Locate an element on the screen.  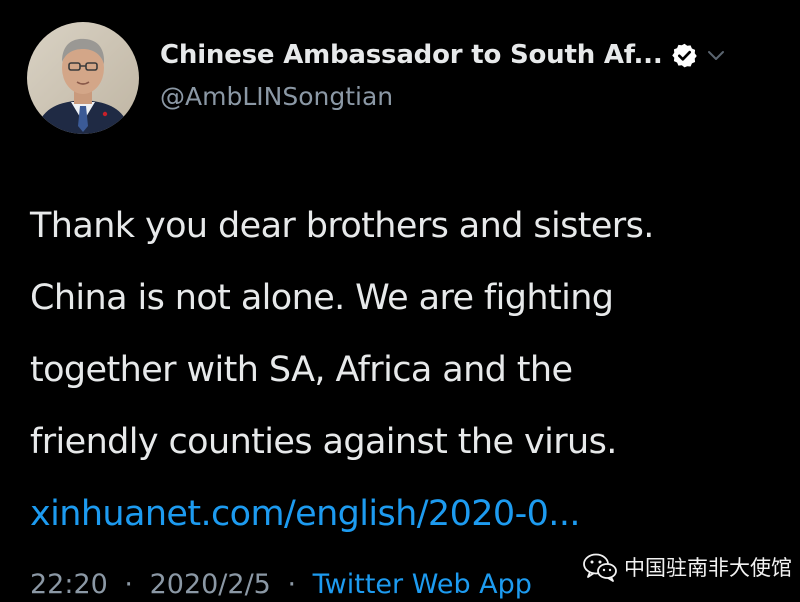
watermark-text: 中国驻南非大使馆 is located at coordinates (708, 568).